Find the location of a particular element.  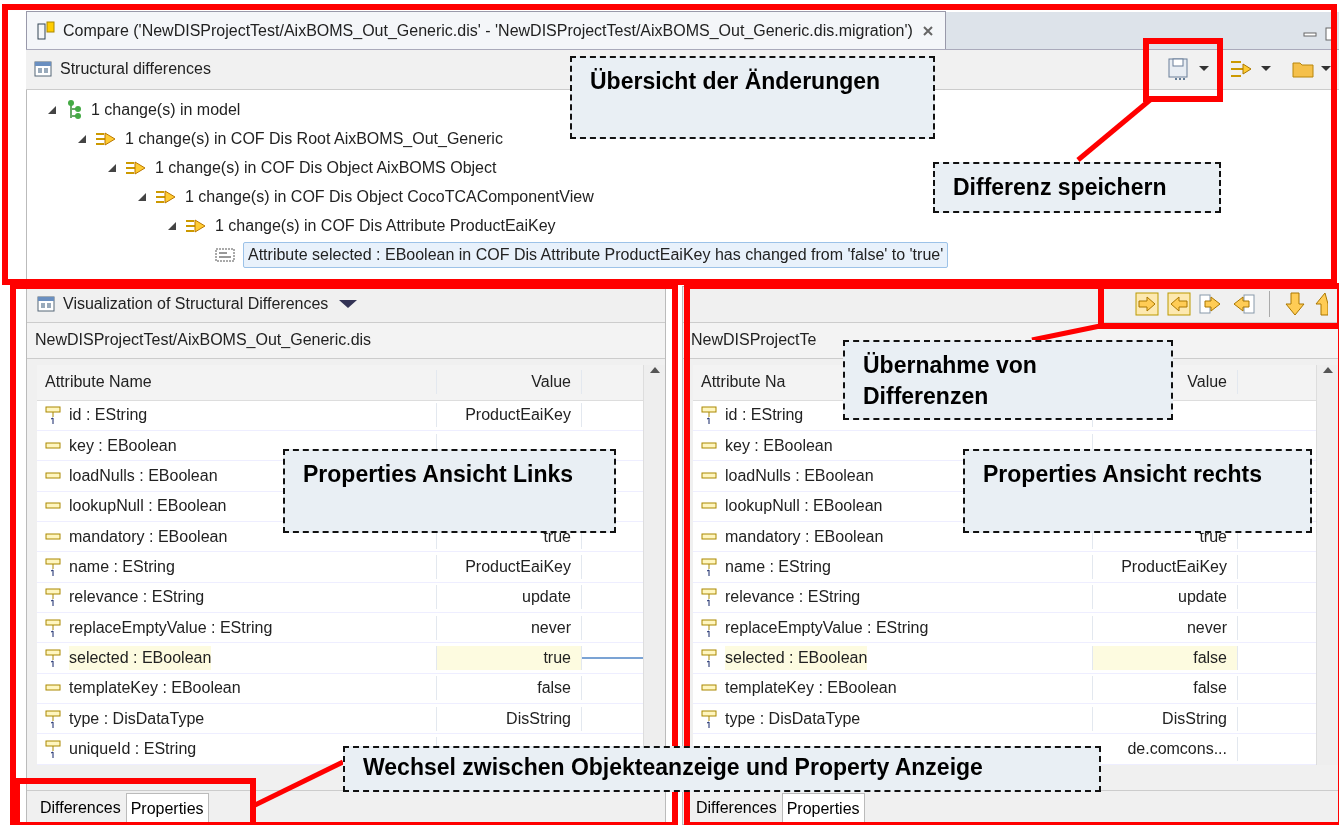

copy-all-left-icon is located at coordinates (1179, 304).